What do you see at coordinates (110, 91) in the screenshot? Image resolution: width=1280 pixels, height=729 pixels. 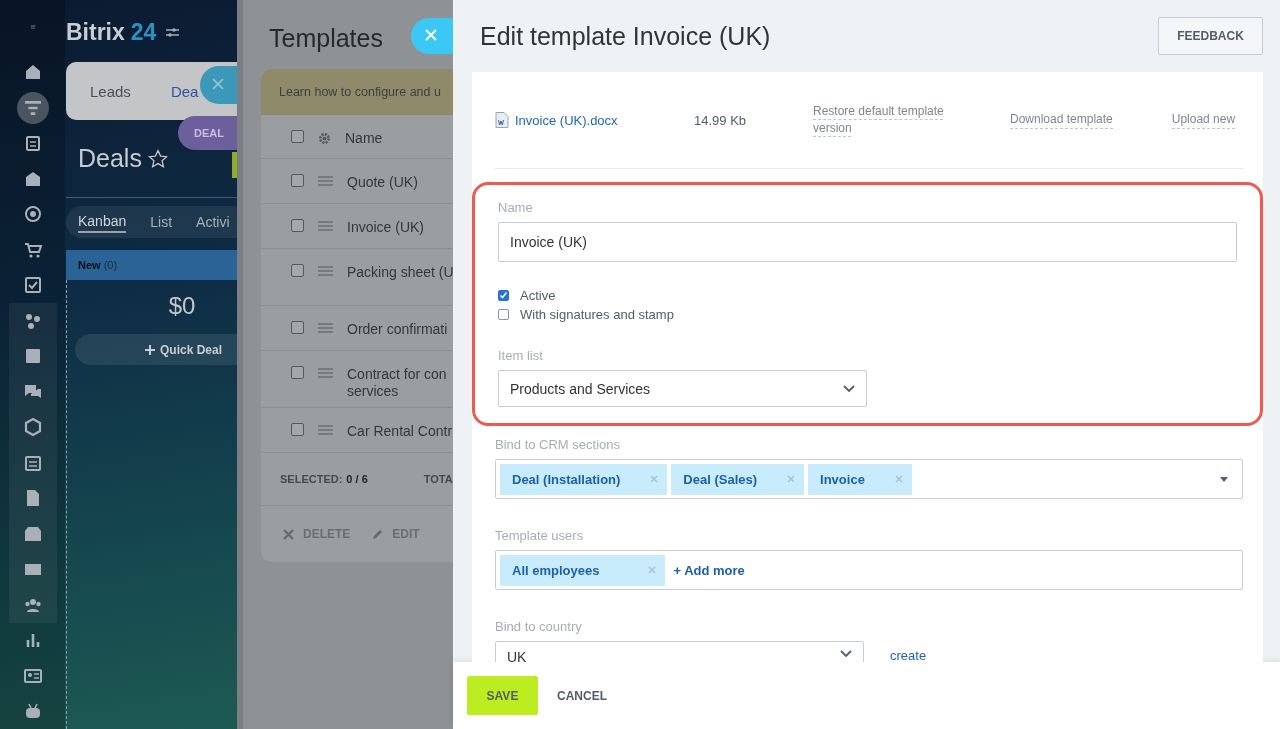 I see `section-tab: Leads` at bounding box center [110, 91].